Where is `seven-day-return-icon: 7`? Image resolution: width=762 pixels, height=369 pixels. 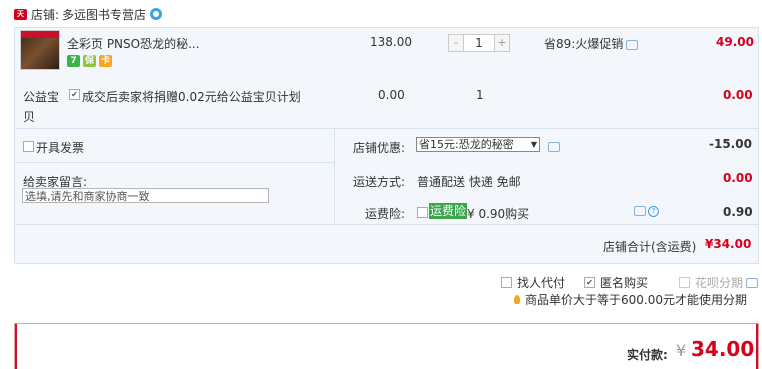 seven-day-return-icon: 7 is located at coordinates (73, 61).